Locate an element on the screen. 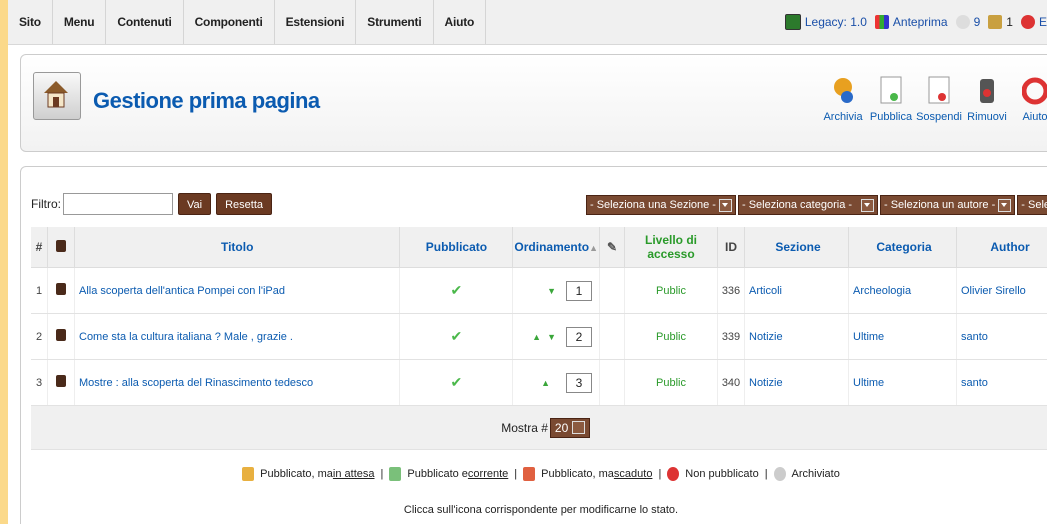 This screenshot has height=524, width=1047. menu-menu: Menu is located at coordinates (80, 22).